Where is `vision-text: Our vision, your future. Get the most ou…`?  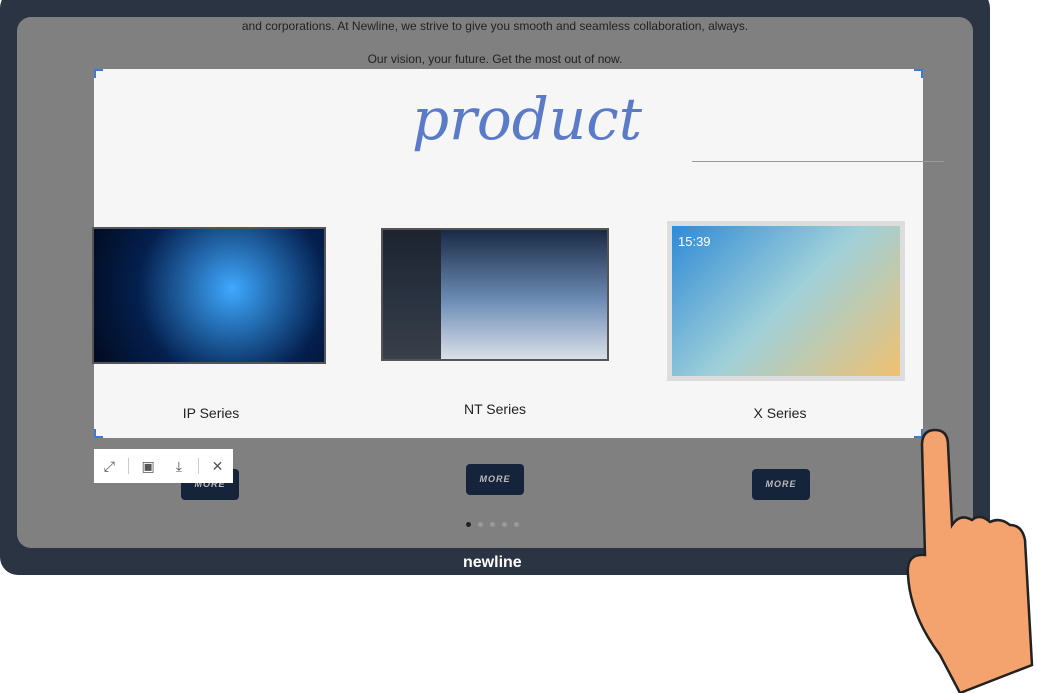
vision-text: Our vision, your future. Get the most ou… is located at coordinates (495, 59).